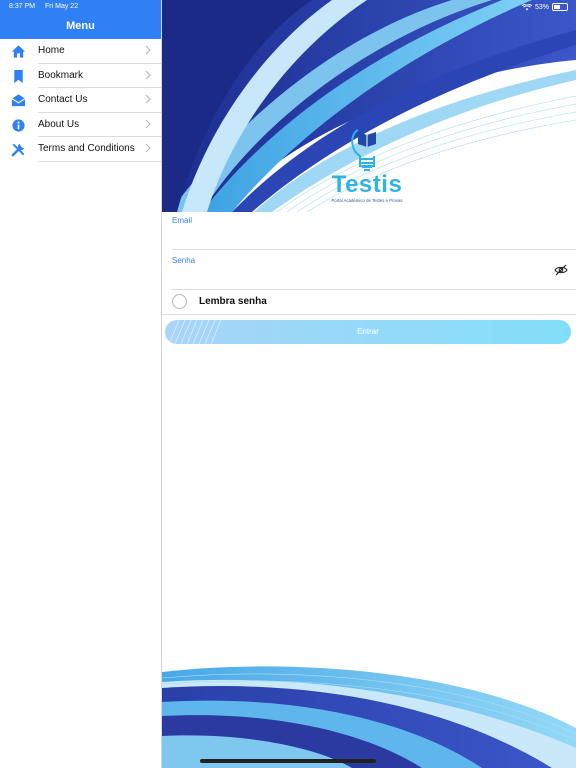  I want to click on sidebar-item-label: Contact Us, so click(63, 100).